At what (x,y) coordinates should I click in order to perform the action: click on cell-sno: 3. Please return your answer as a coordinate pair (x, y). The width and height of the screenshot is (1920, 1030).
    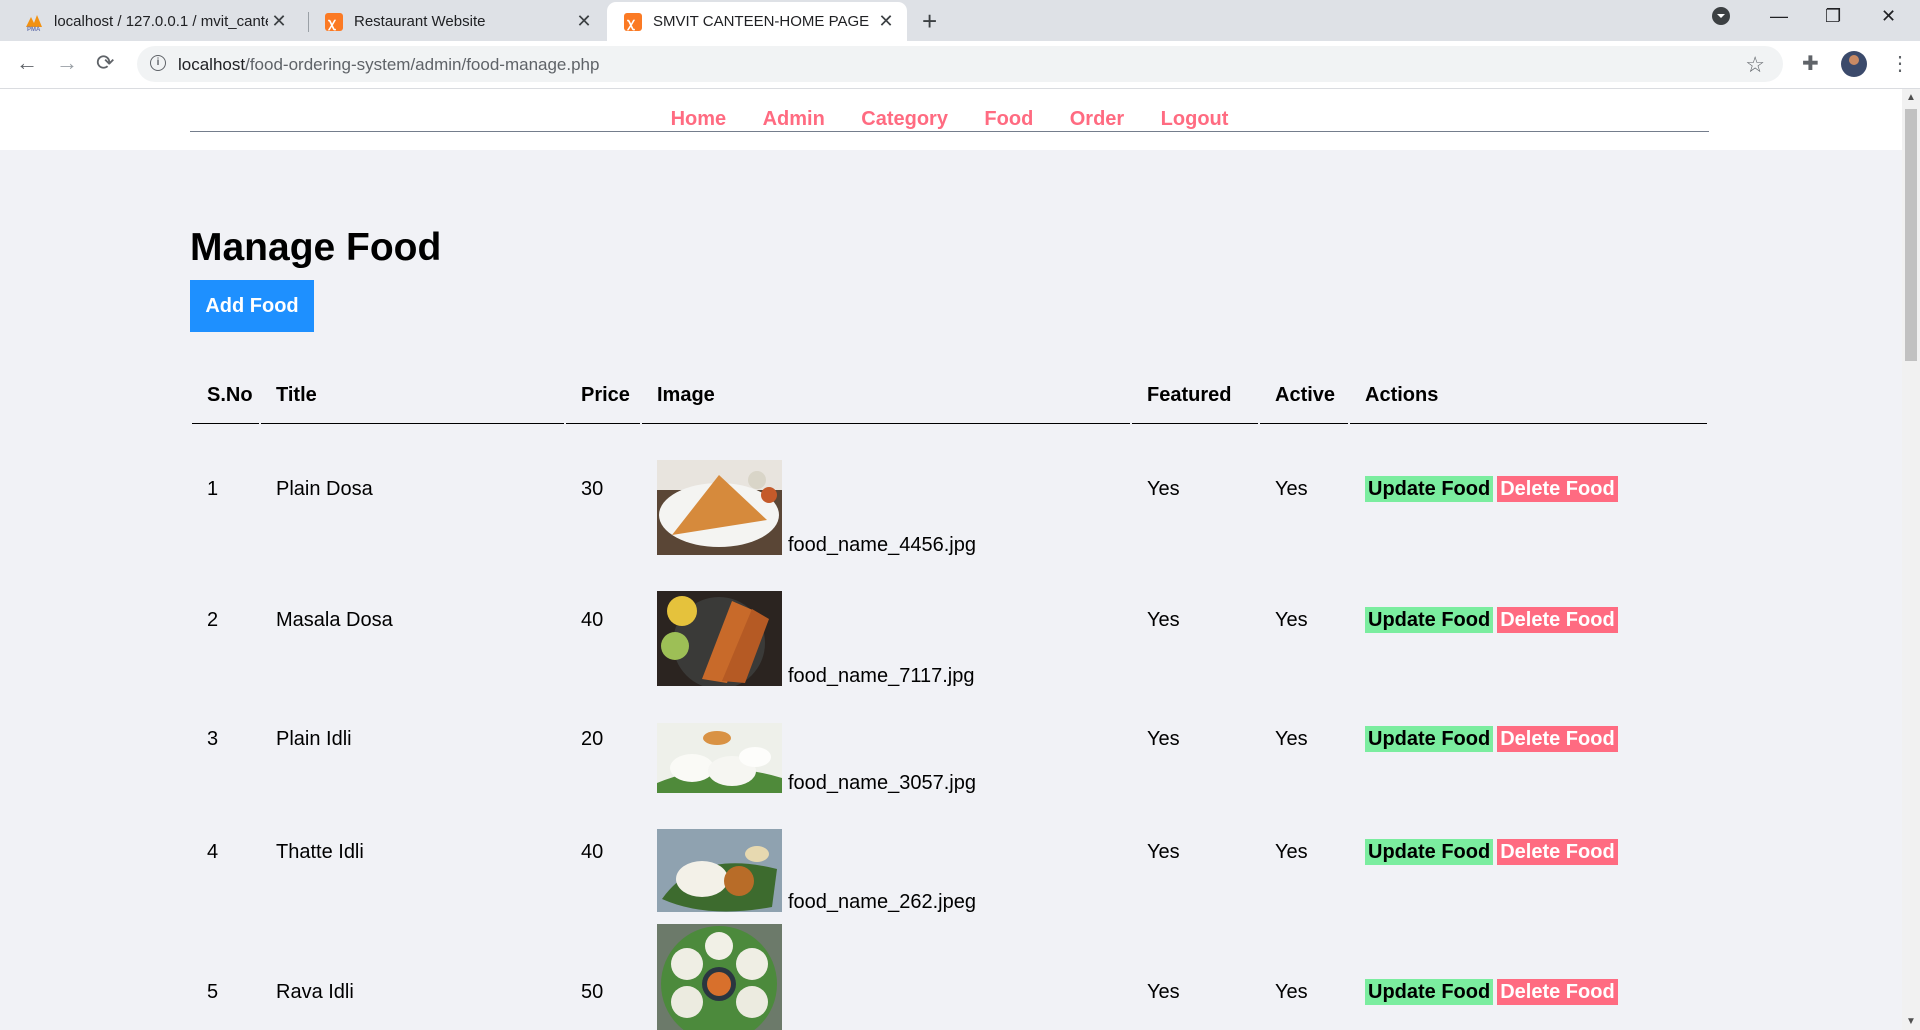
    Looking at the image, I should click on (213, 739).